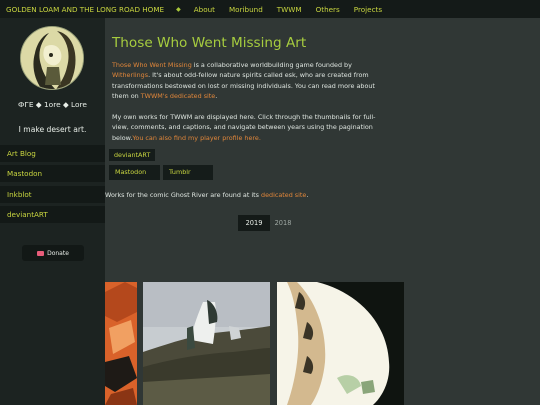 This screenshot has height=405, width=540. I want to click on site-title-link: GOLDEN LOAM AND THE LONG ROAD HOME, so click(85, 9).